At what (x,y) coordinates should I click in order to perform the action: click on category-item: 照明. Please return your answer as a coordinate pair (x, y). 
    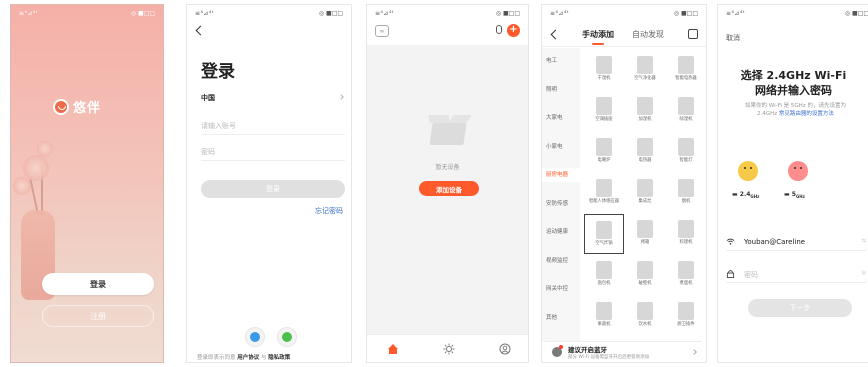
    Looking at the image, I should click on (561, 90).